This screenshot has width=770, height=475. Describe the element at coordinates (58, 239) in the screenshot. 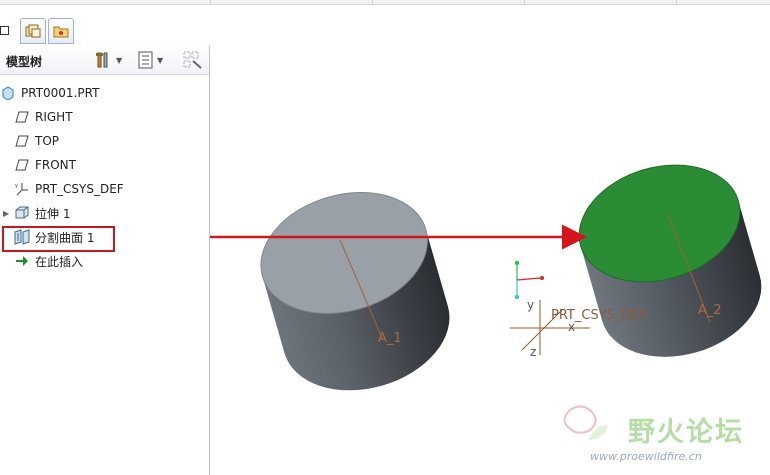

I see `highlight-box` at that location.